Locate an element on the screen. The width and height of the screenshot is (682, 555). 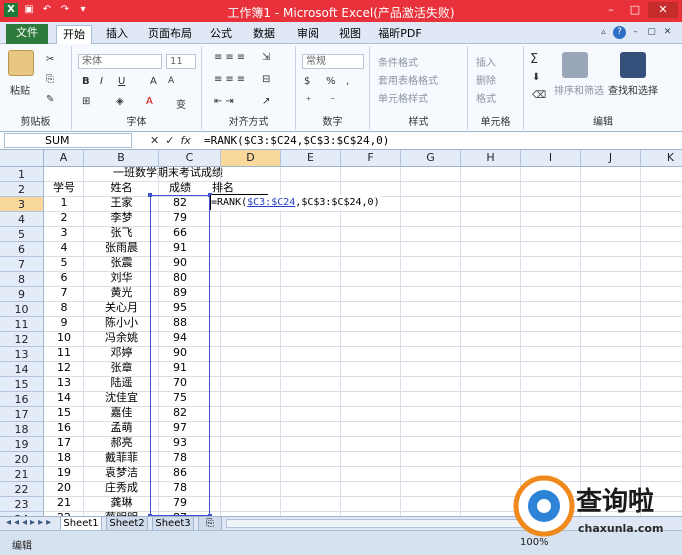
cell-name: 郝亮 is located at coordinates (121, 442).